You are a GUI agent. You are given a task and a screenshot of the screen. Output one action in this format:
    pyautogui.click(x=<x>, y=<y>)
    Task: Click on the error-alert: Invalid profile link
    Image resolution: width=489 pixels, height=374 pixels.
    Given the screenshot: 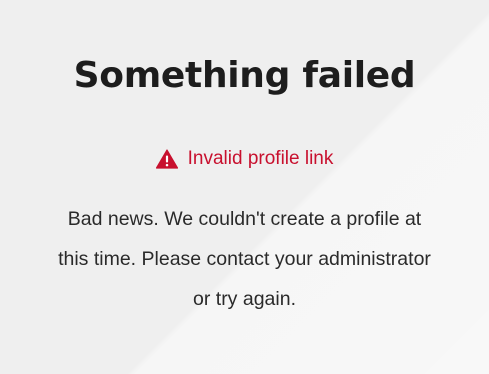 What is the action you would take?
    pyautogui.click(x=244, y=159)
    